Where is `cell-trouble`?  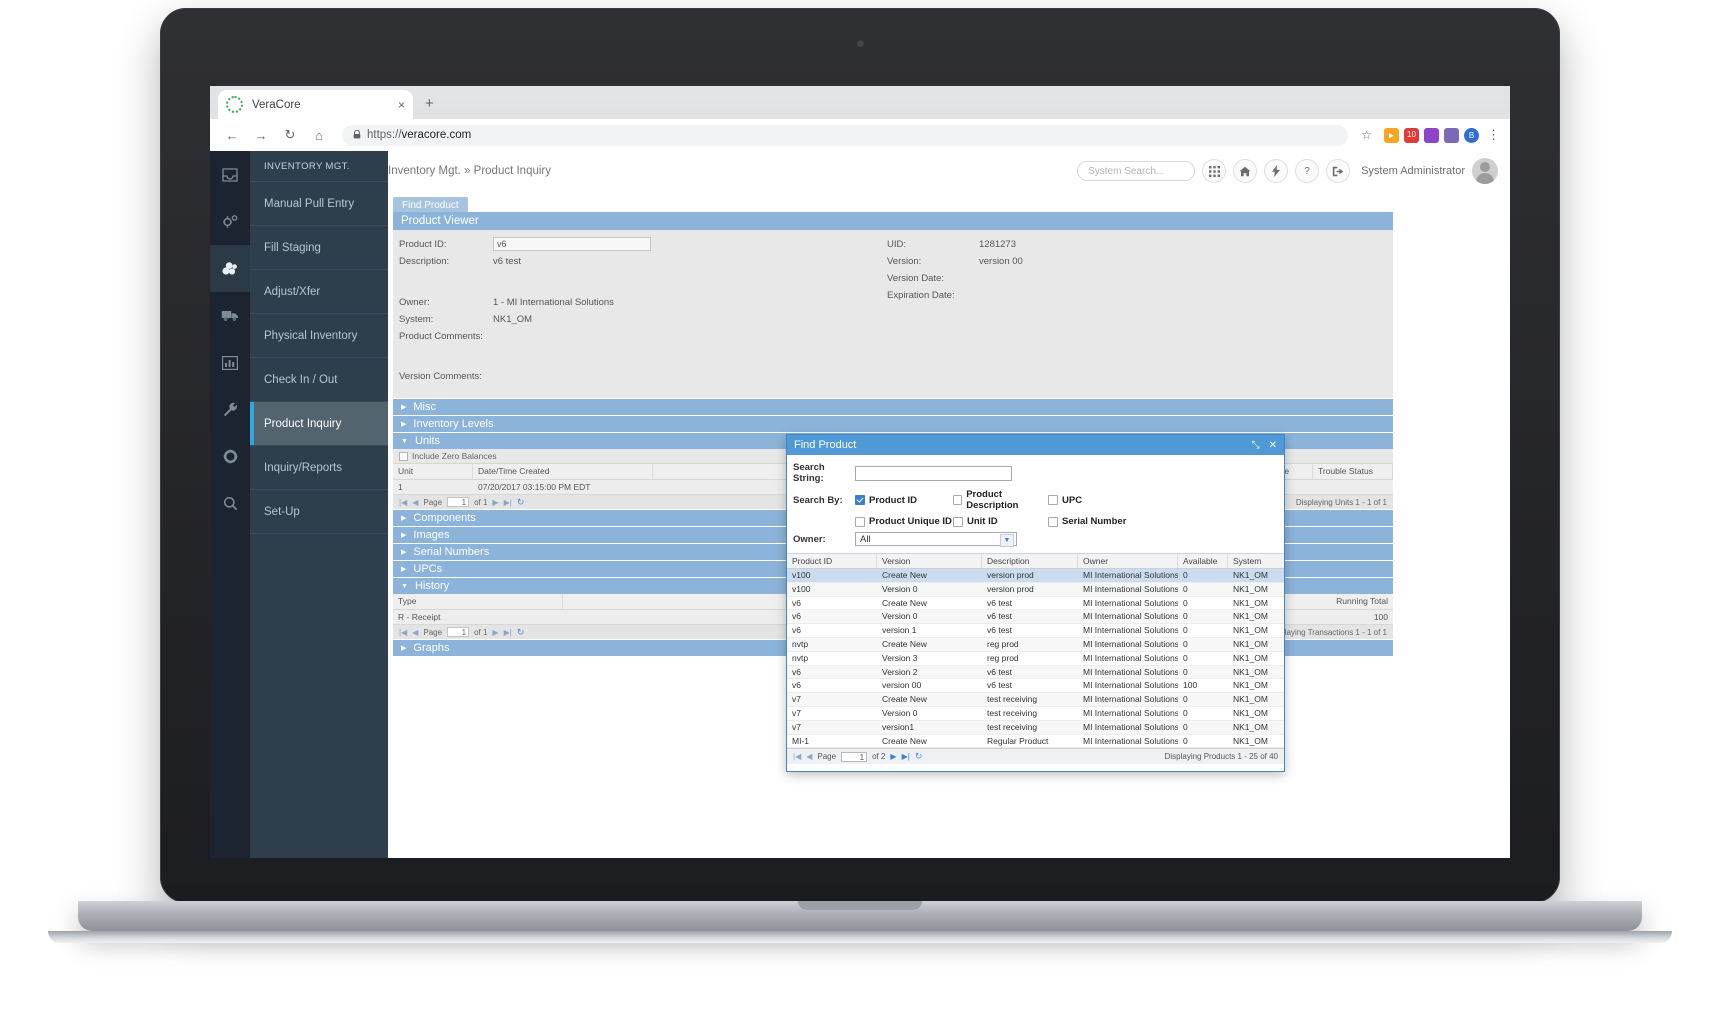
cell-trouble is located at coordinates (1353, 487).